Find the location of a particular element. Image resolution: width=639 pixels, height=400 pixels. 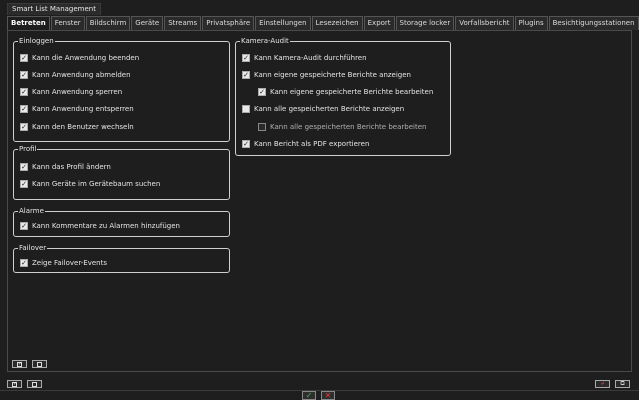

checkbox-label: Kann Anwendung sperren is located at coordinates (77, 92).